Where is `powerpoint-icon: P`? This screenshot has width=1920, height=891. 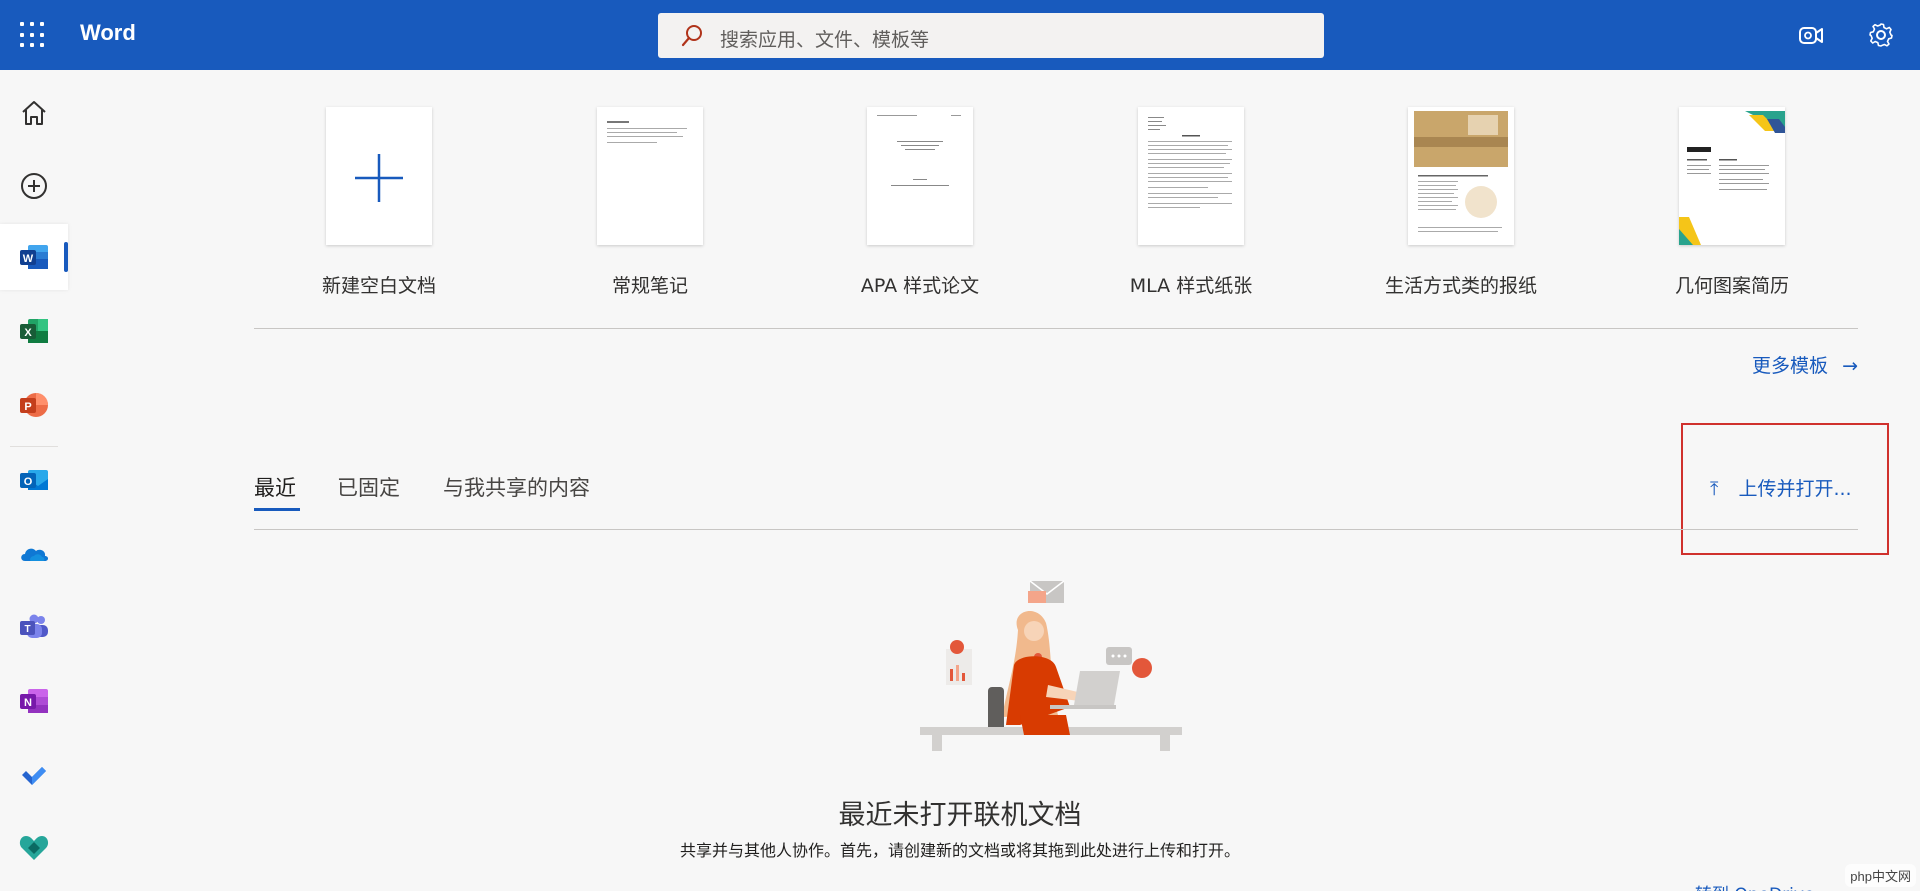 powerpoint-icon: P is located at coordinates (34, 405).